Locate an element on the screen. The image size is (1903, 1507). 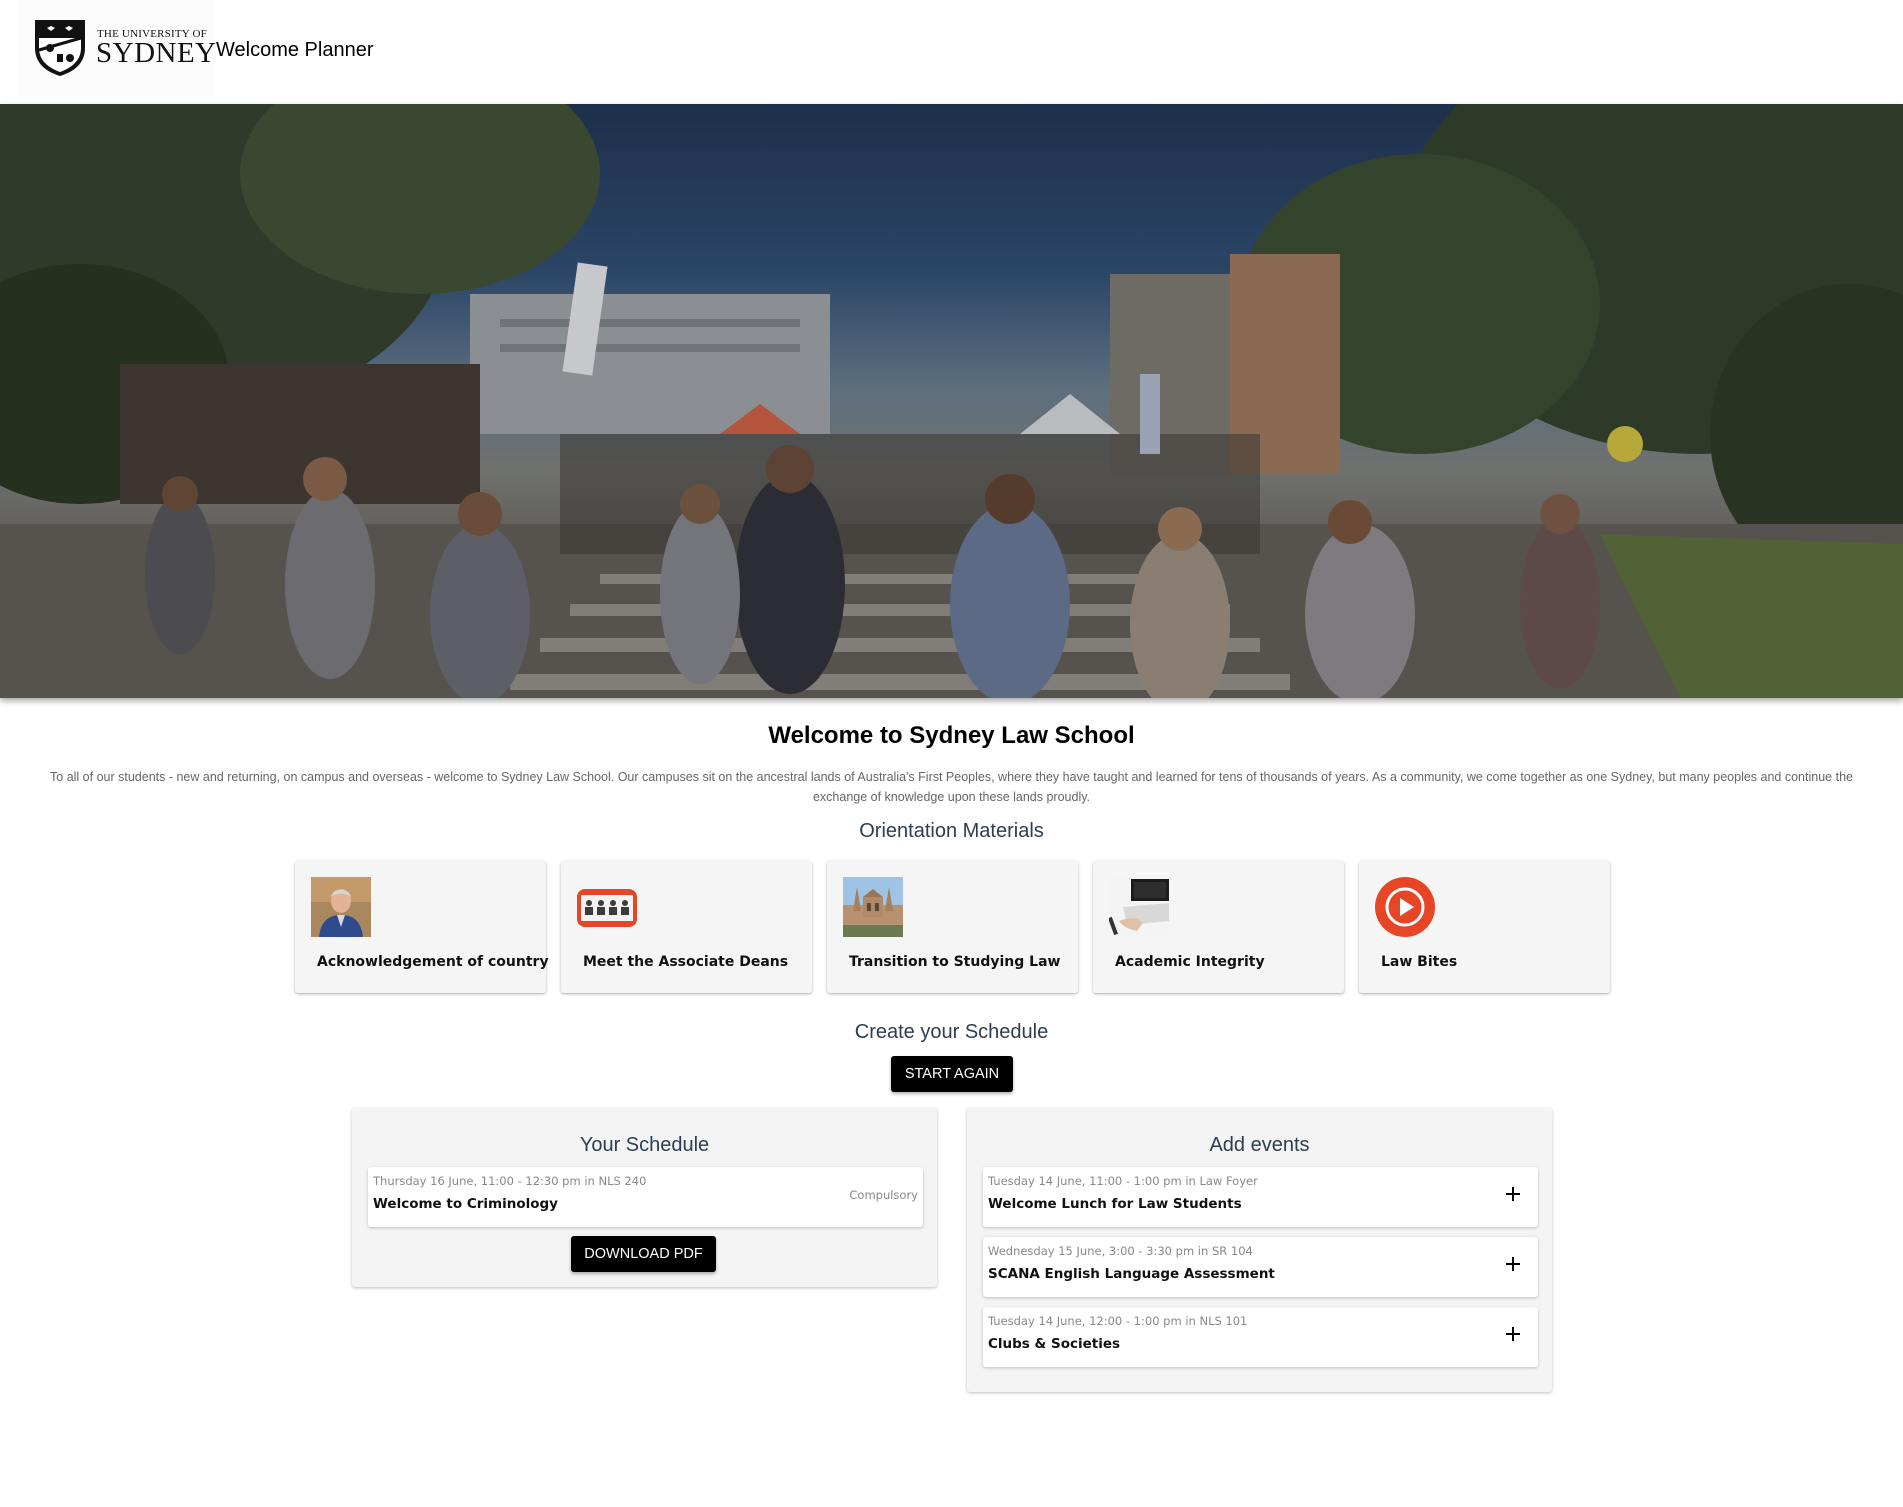
event-name: Welcome to Criminology is located at coordinates (465, 1204).